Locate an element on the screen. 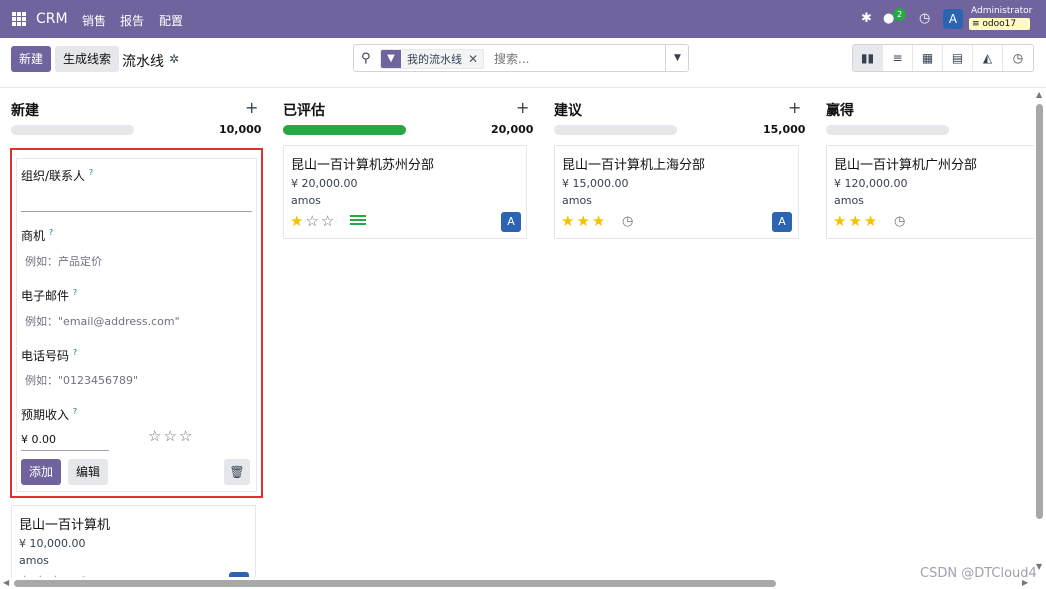 The width and height of the screenshot is (1046, 589). kanban-card: 昆山一百计算机 ¥ 10,000.00 amos ☆☆☆ ◷ A is located at coordinates (133, 541).